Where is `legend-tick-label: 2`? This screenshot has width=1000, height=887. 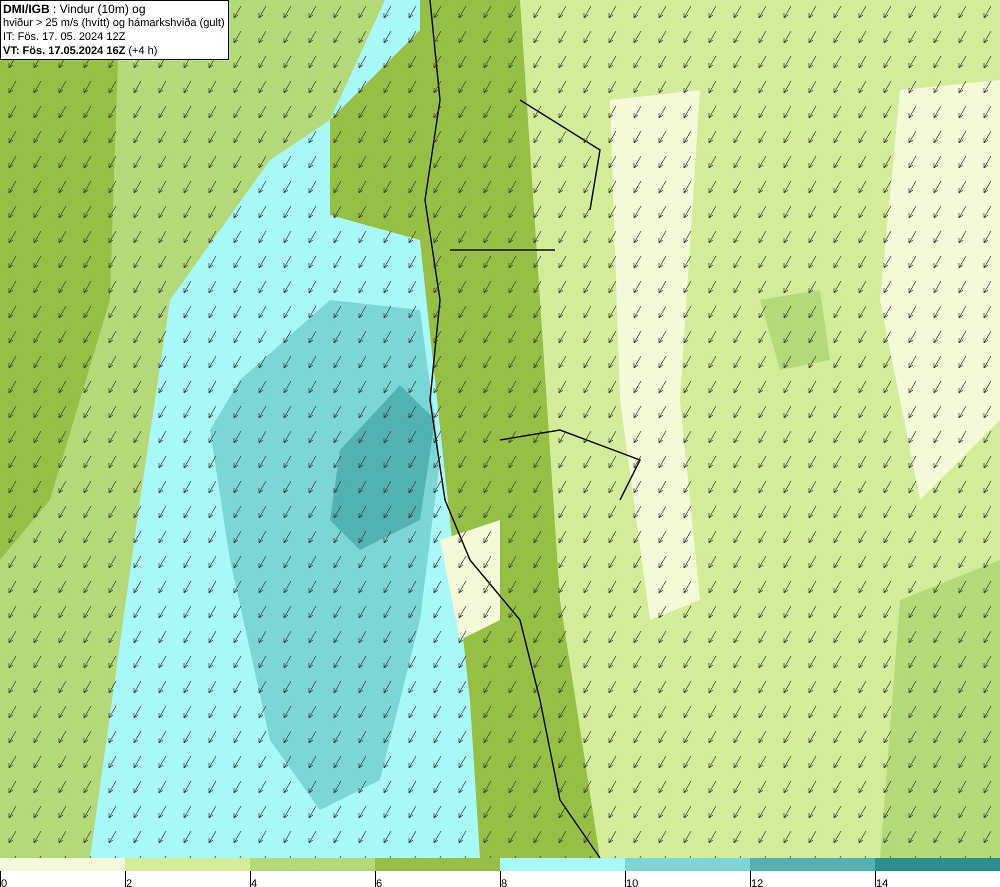
legend-tick-label: 2 is located at coordinates (129, 882).